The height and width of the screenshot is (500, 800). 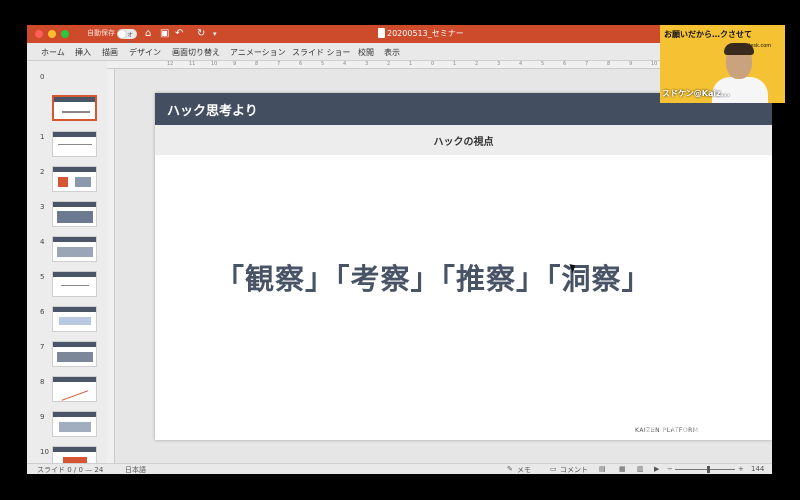 I want to click on slide-title: ハック思考より, so click(x=212, y=111).